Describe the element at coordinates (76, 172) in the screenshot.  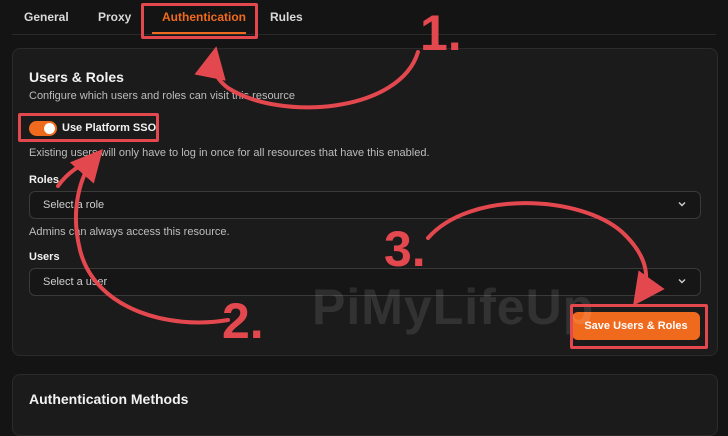
I see `arrow-step-2-hook` at that location.